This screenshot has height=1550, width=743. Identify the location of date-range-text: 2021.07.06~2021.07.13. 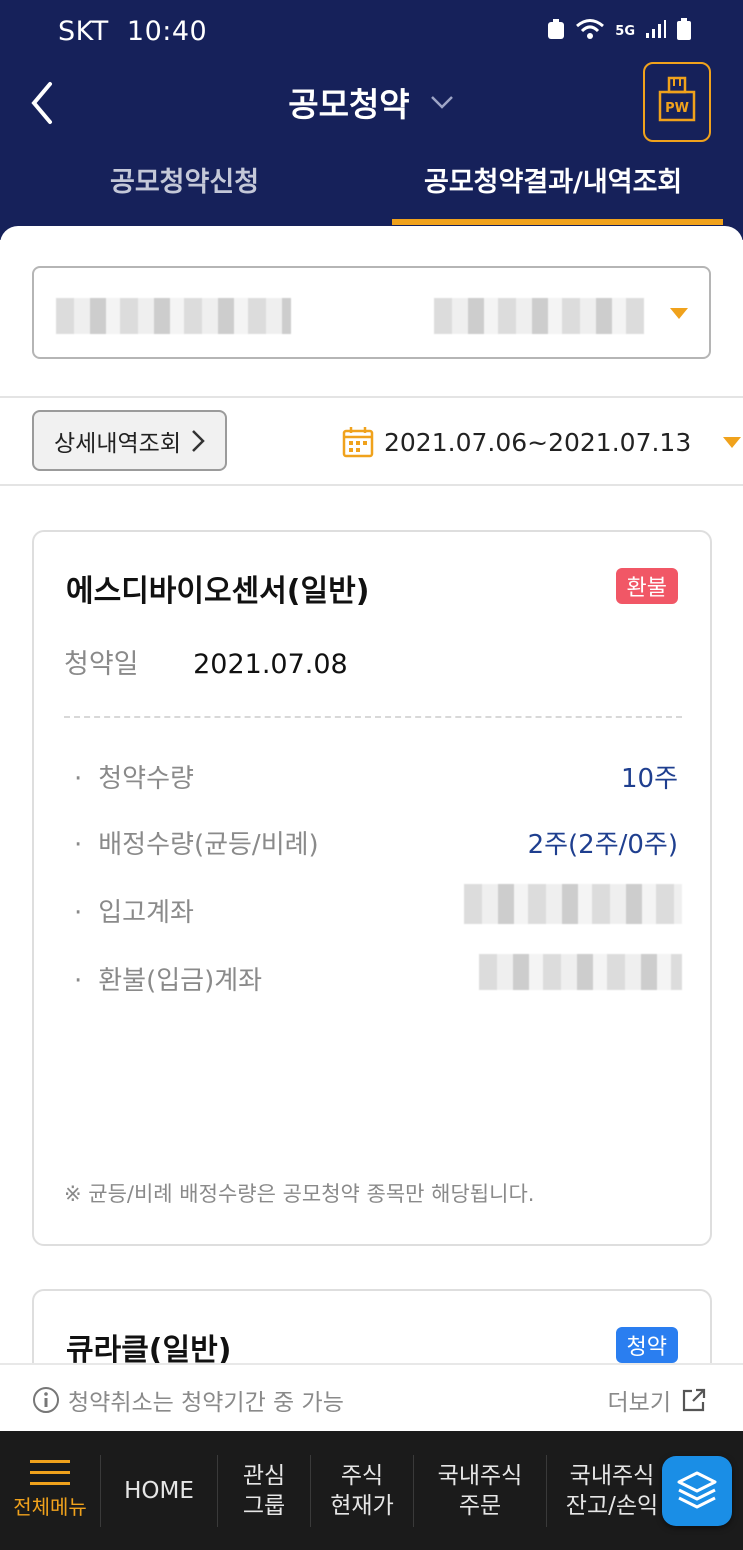
(538, 442).